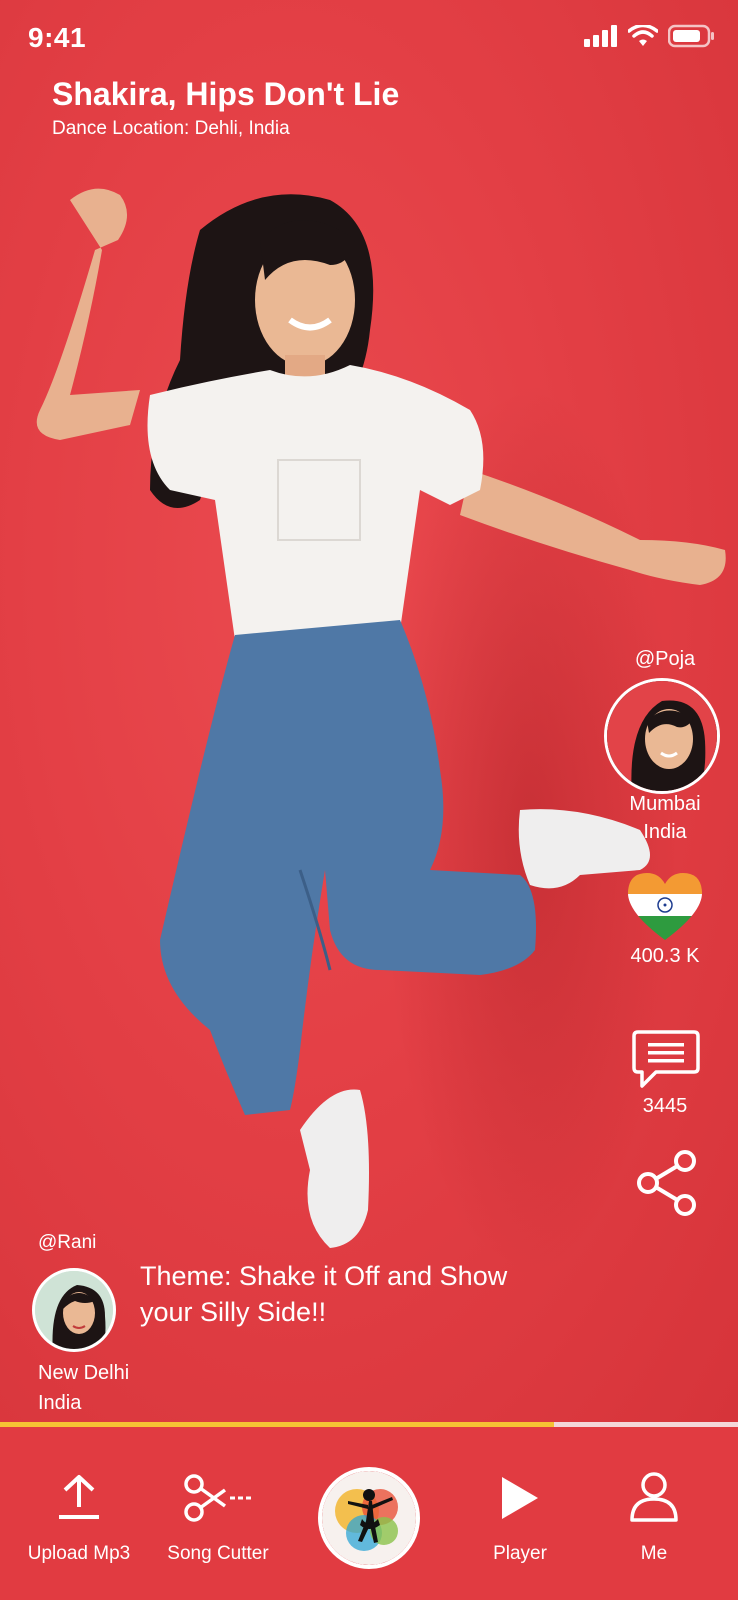 The width and height of the screenshot is (738, 1600). I want to click on bottom-nav: Upload Mp3 Song Cutter Player Me, so click(369, 1513).